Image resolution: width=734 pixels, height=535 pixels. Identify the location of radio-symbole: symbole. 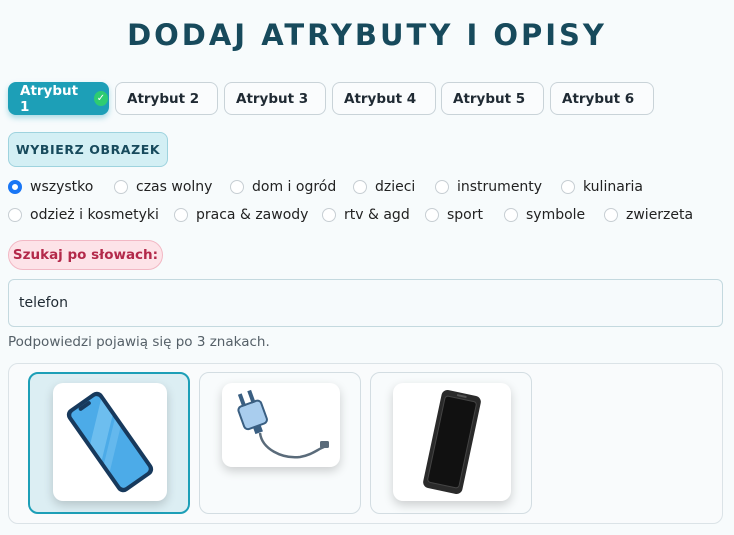
(544, 215).